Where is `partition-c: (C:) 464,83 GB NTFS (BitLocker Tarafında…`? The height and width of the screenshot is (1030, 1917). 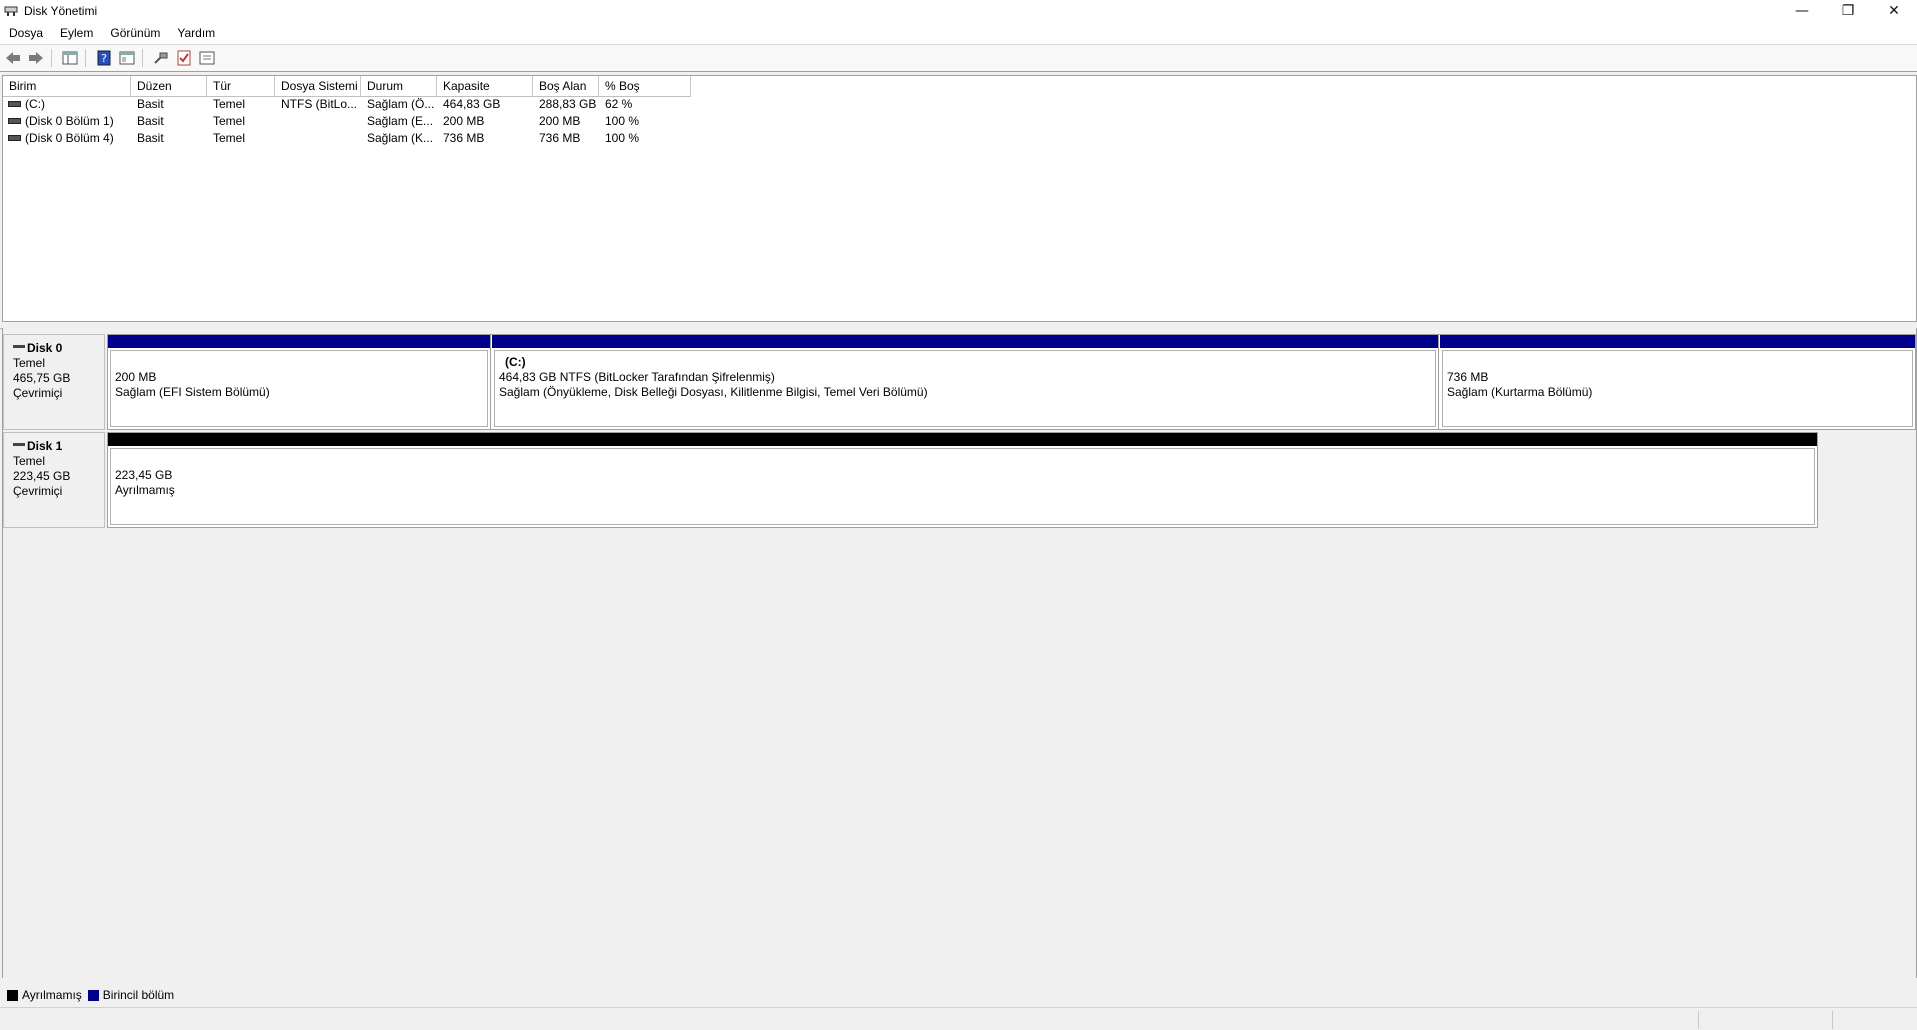 partition-c: (C:) 464,83 GB NTFS (BitLocker Tarafında… is located at coordinates (965, 382).